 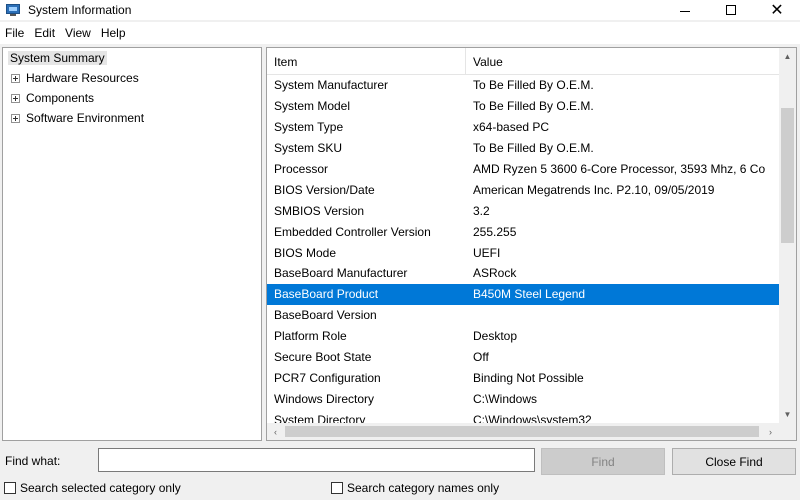 I want to click on minimize-button, so click(x=685, y=10).